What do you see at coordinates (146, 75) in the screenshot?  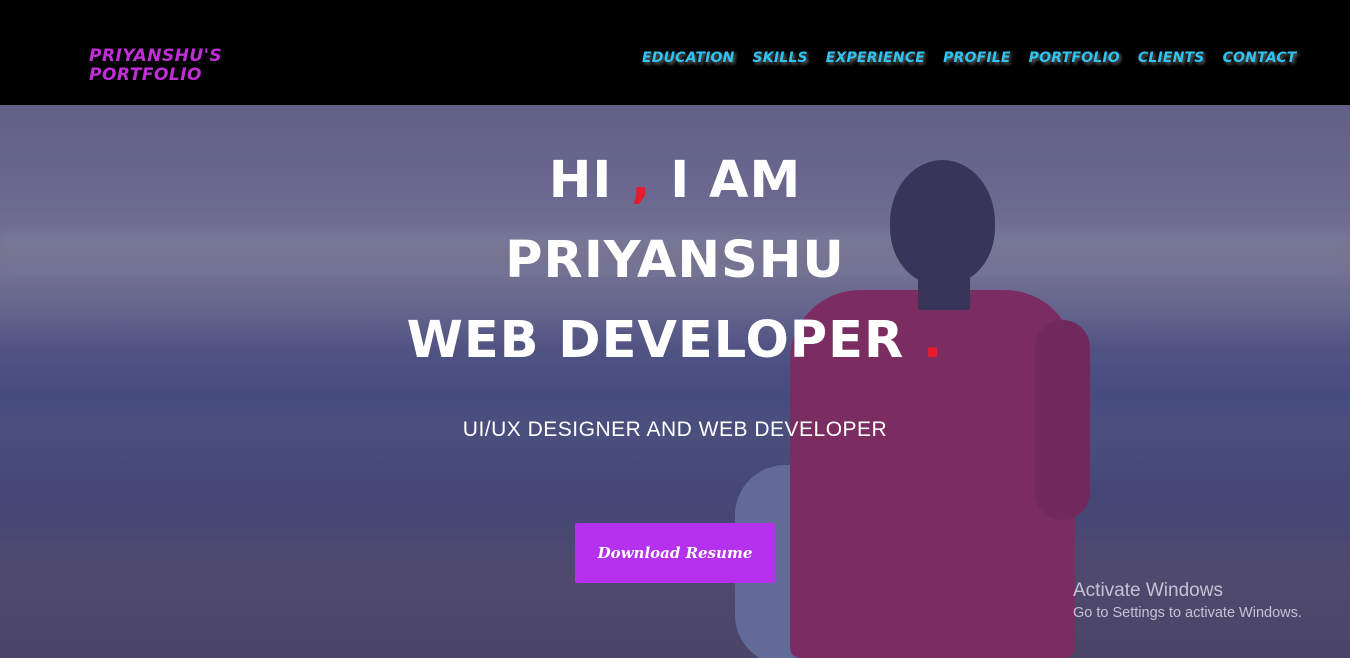 I see `brand-line-2: PORTFOLIO` at bounding box center [146, 75].